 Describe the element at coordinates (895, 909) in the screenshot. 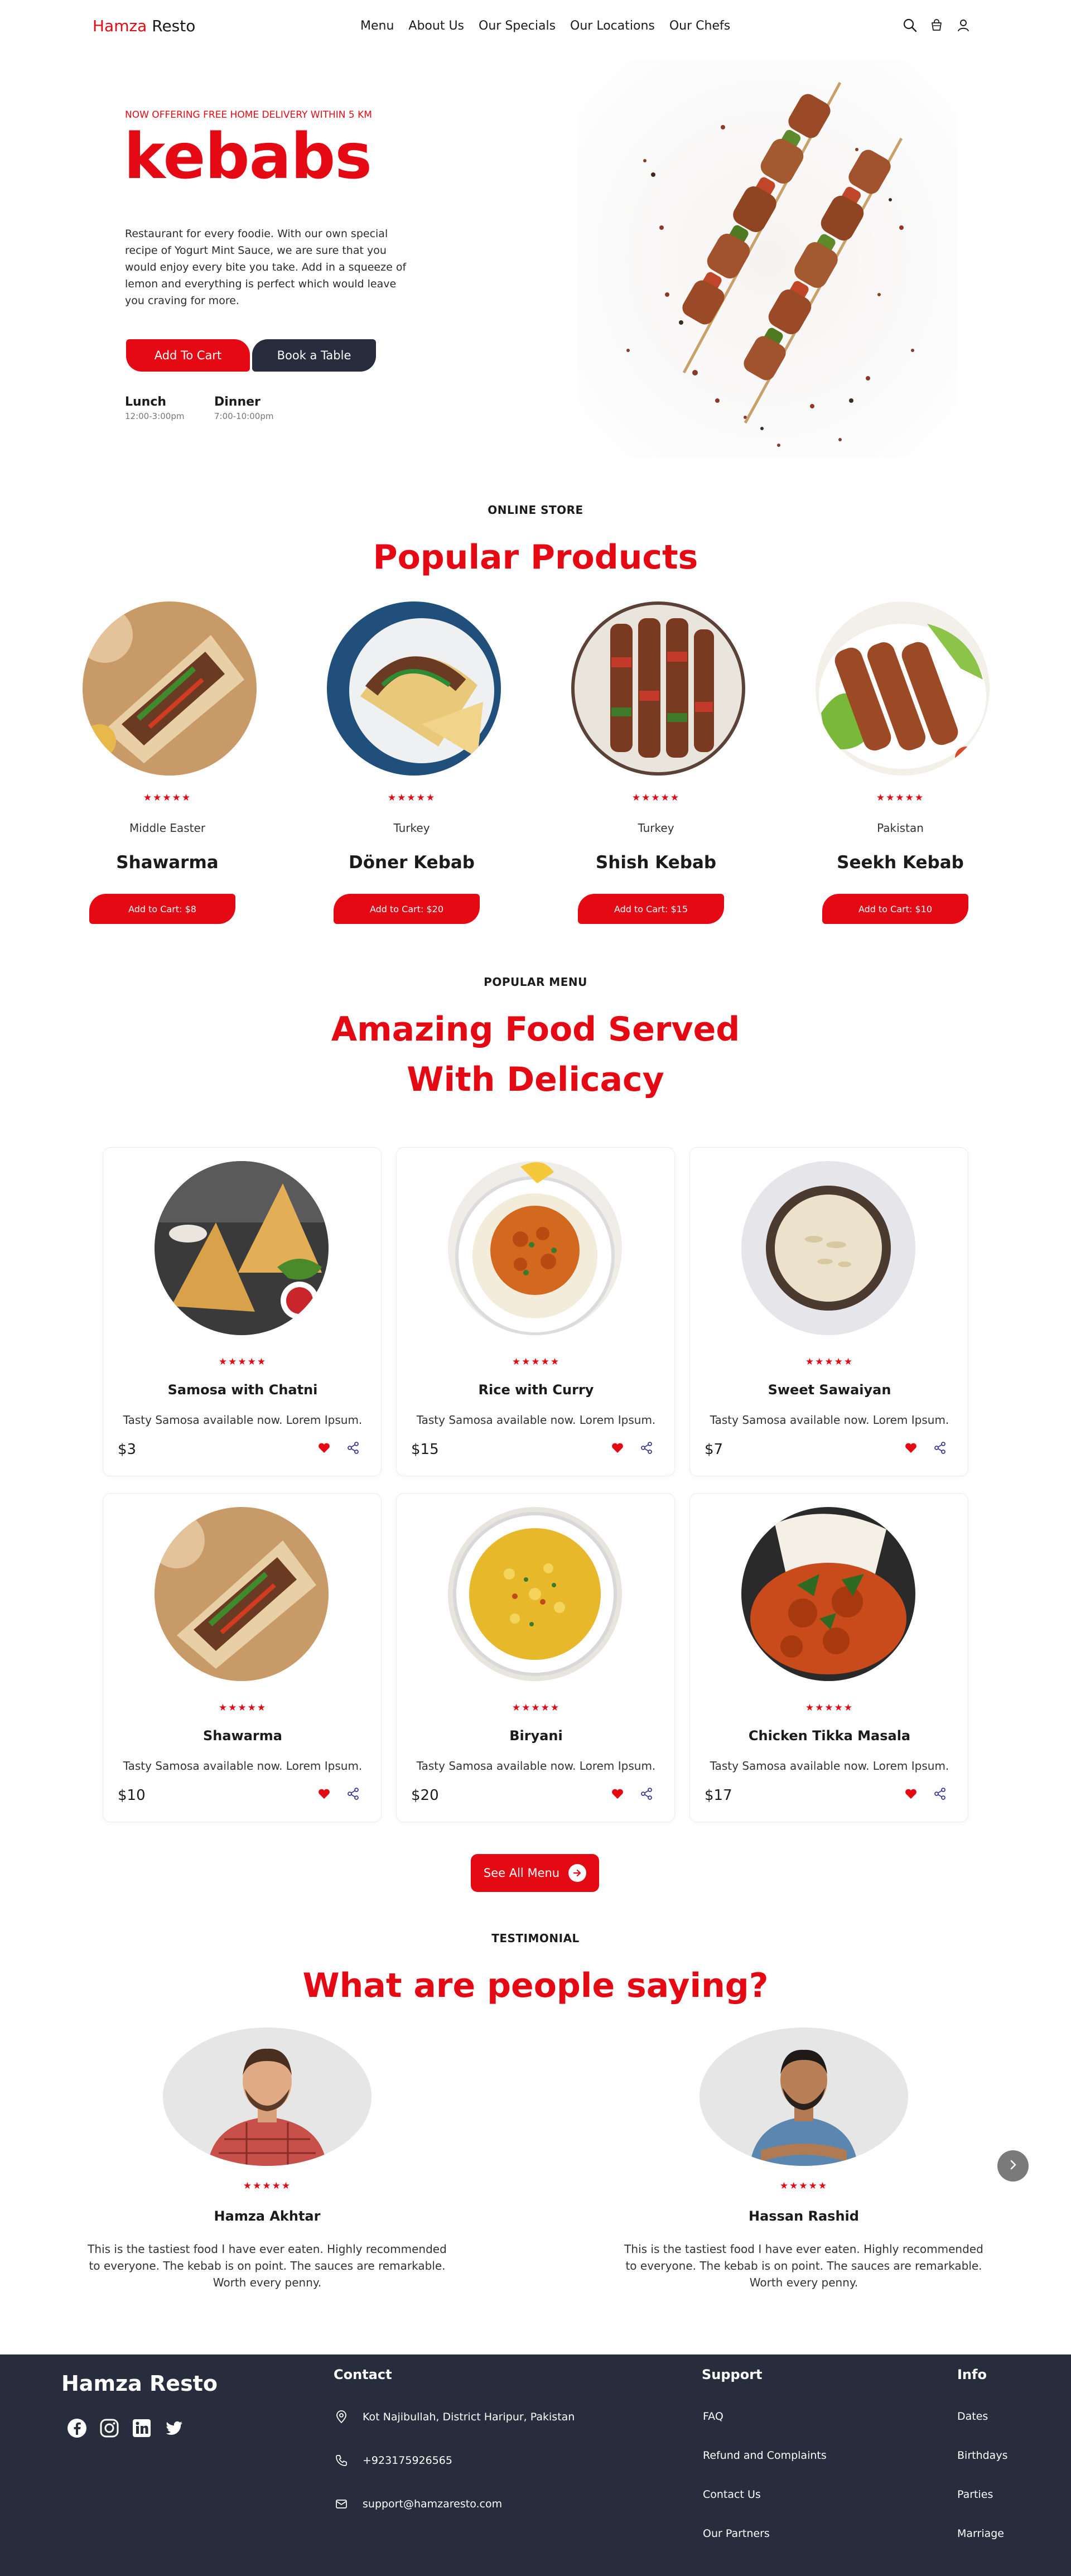

I see `product-add-to-cart-button: Add to Cart: $10` at that location.